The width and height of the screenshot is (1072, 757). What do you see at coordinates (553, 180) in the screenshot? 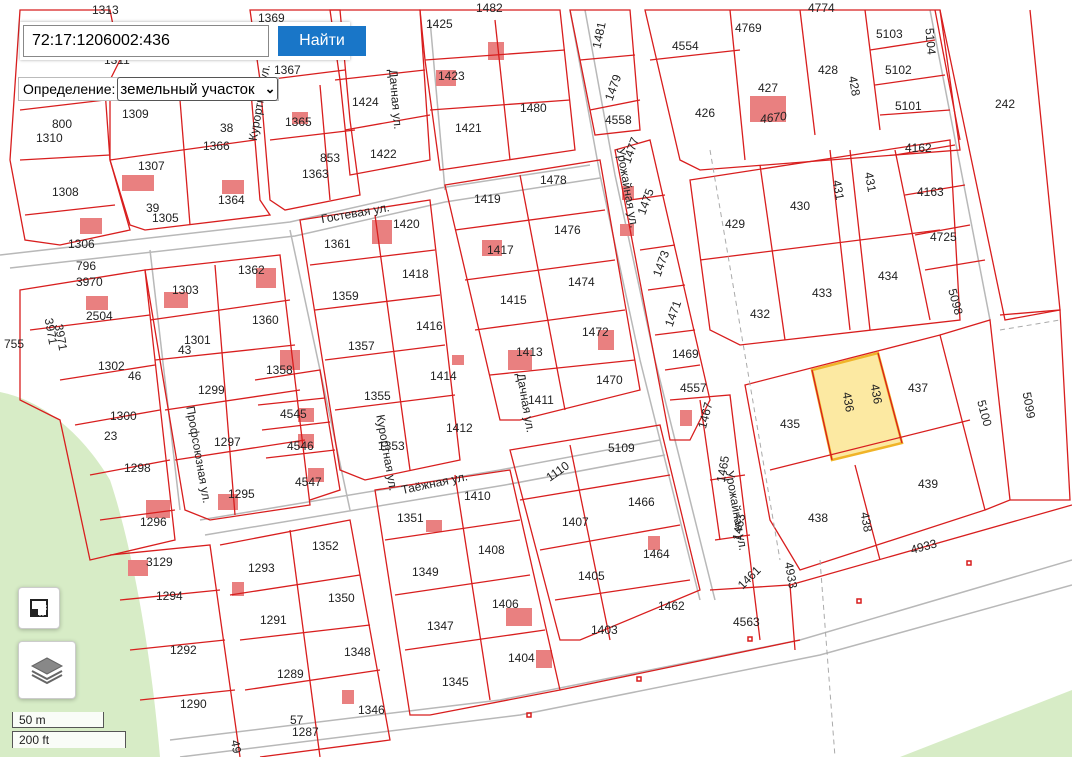
I see `parcel-label: 1478` at bounding box center [553, 180].